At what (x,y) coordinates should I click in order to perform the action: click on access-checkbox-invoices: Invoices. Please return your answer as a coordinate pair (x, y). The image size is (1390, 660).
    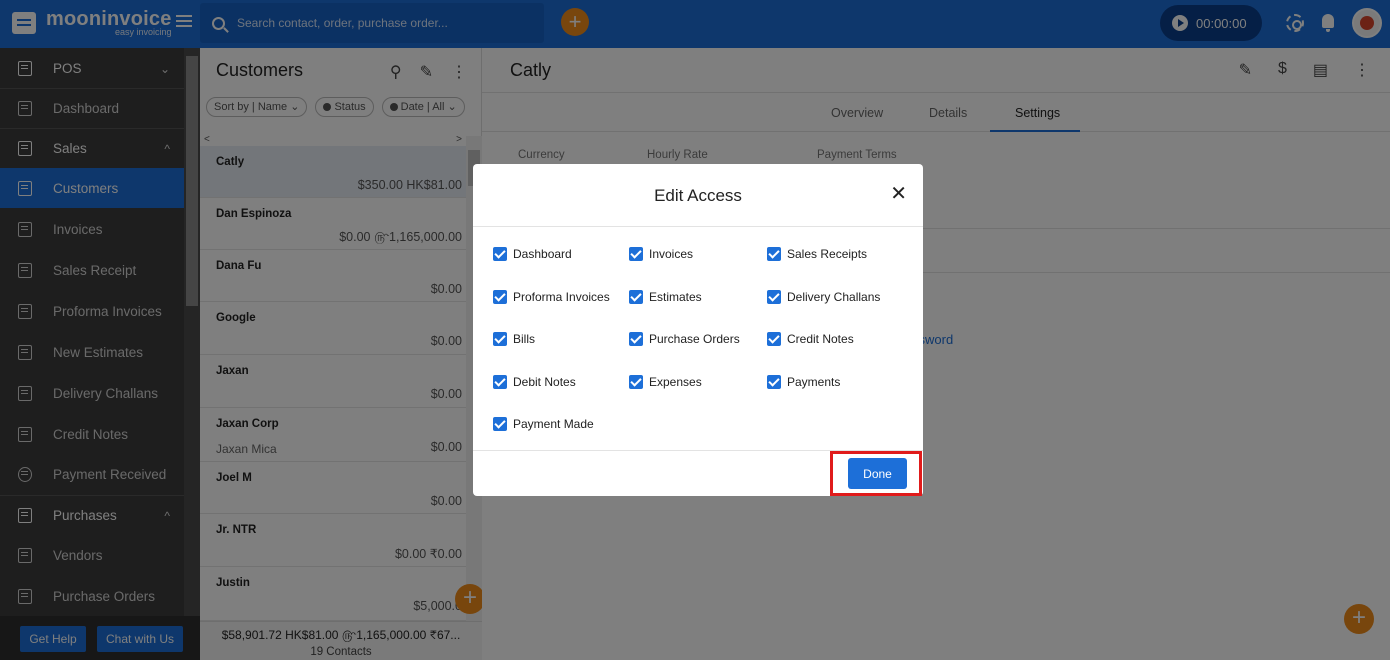
    Looking at the image, I should click on (661, 254).